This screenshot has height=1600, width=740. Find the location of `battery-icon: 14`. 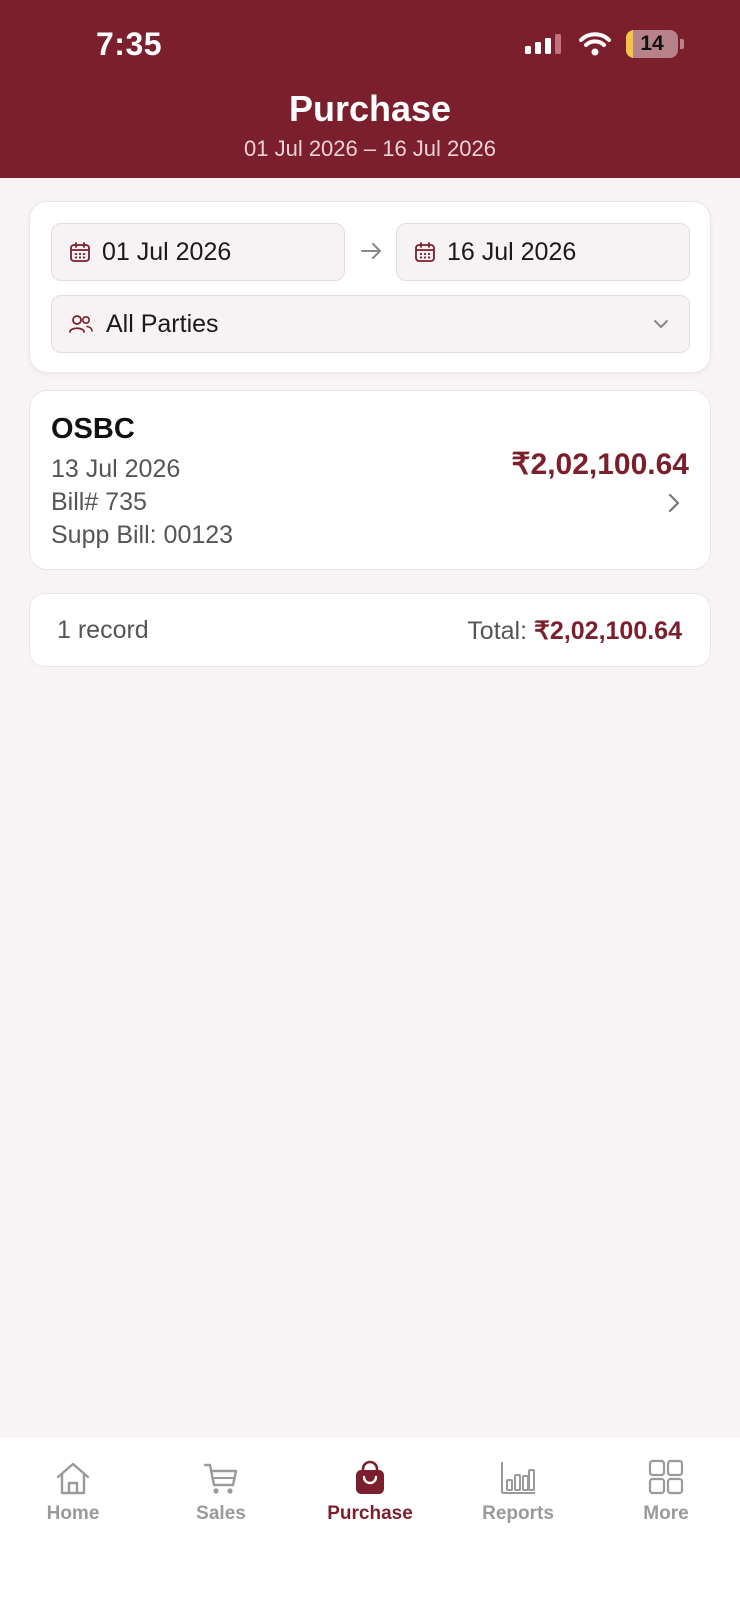

battery-icon: 14 is located at coordinates (652, 44).